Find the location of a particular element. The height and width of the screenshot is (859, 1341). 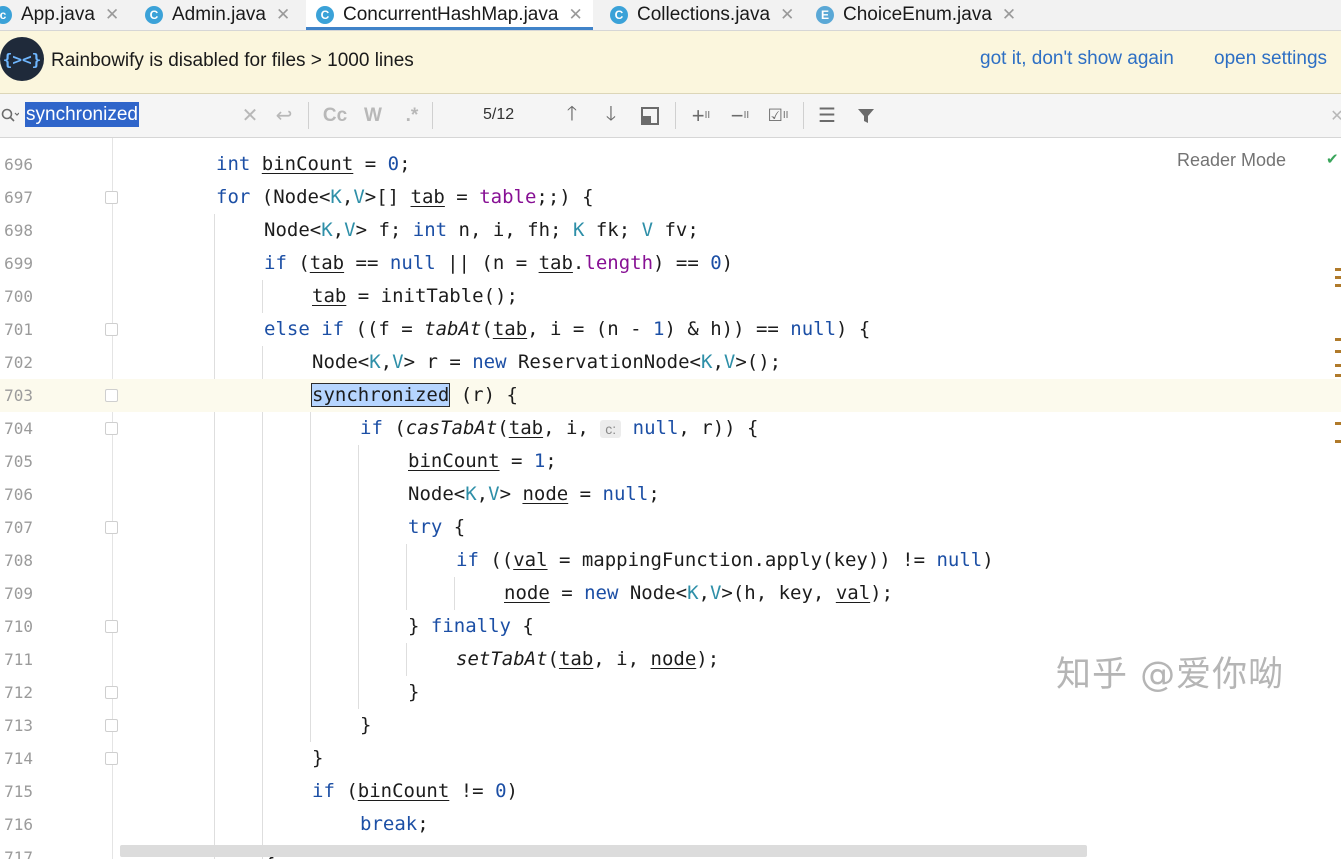

line-number: 702 is located at coordinates (18, 362).